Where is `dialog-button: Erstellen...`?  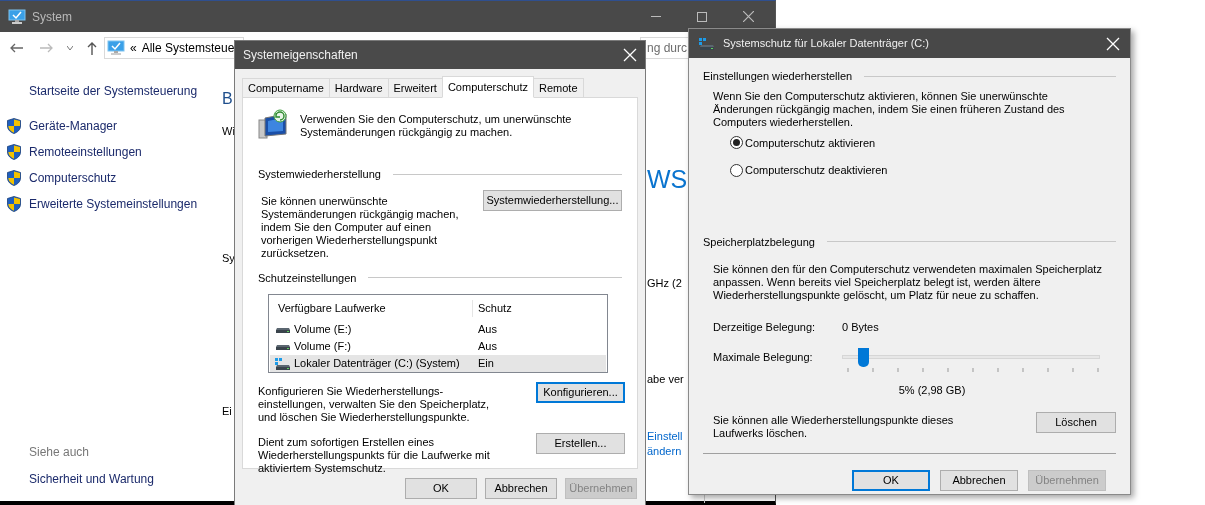 dialog-button: Erstellen... is located at coordinates (580, 443).